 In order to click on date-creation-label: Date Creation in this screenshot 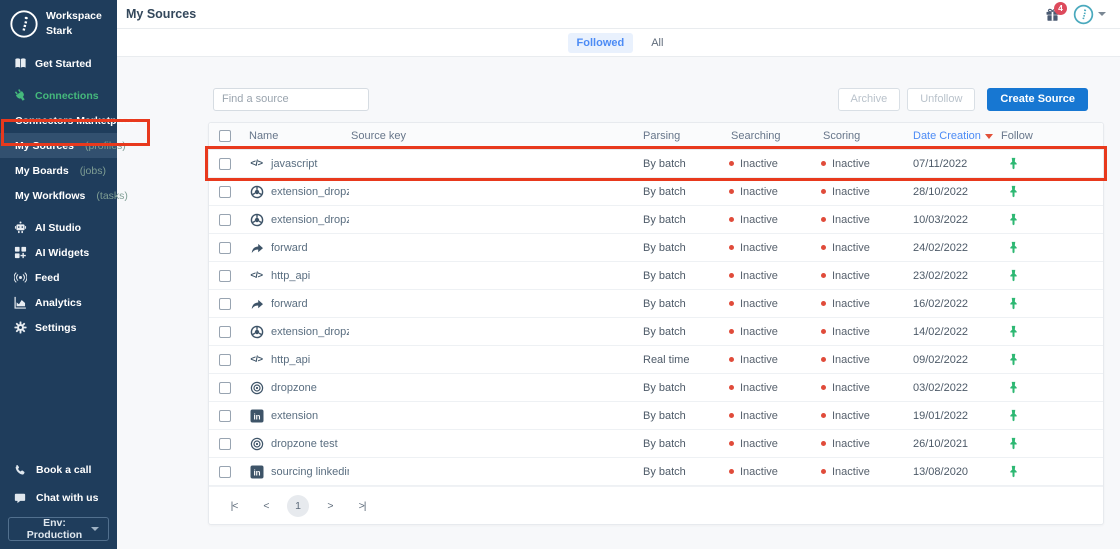, I will do `click(947, 136)`.